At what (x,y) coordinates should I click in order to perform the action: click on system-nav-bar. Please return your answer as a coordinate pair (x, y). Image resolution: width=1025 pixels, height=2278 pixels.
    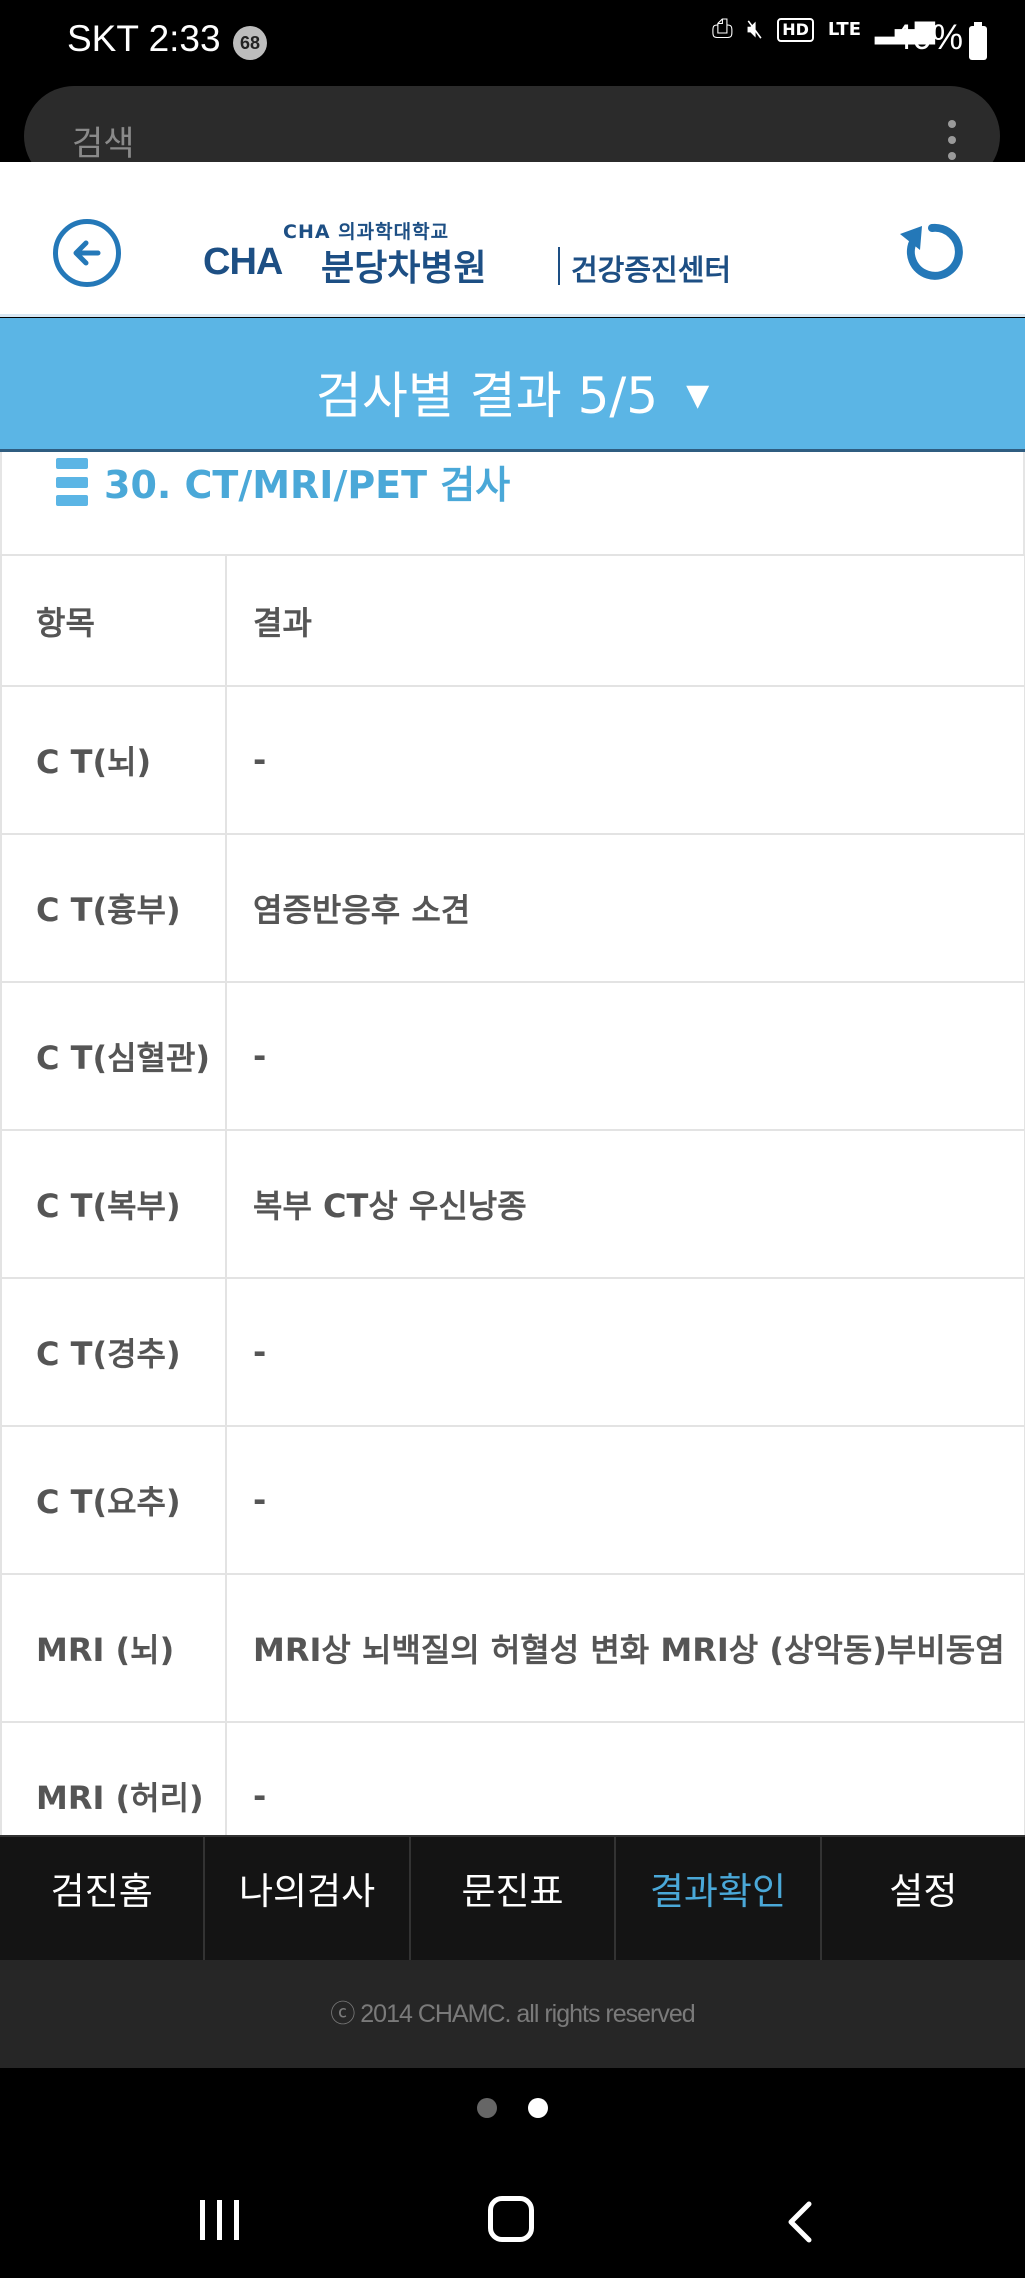
    Looking at the image, I should click on (512, 2213).